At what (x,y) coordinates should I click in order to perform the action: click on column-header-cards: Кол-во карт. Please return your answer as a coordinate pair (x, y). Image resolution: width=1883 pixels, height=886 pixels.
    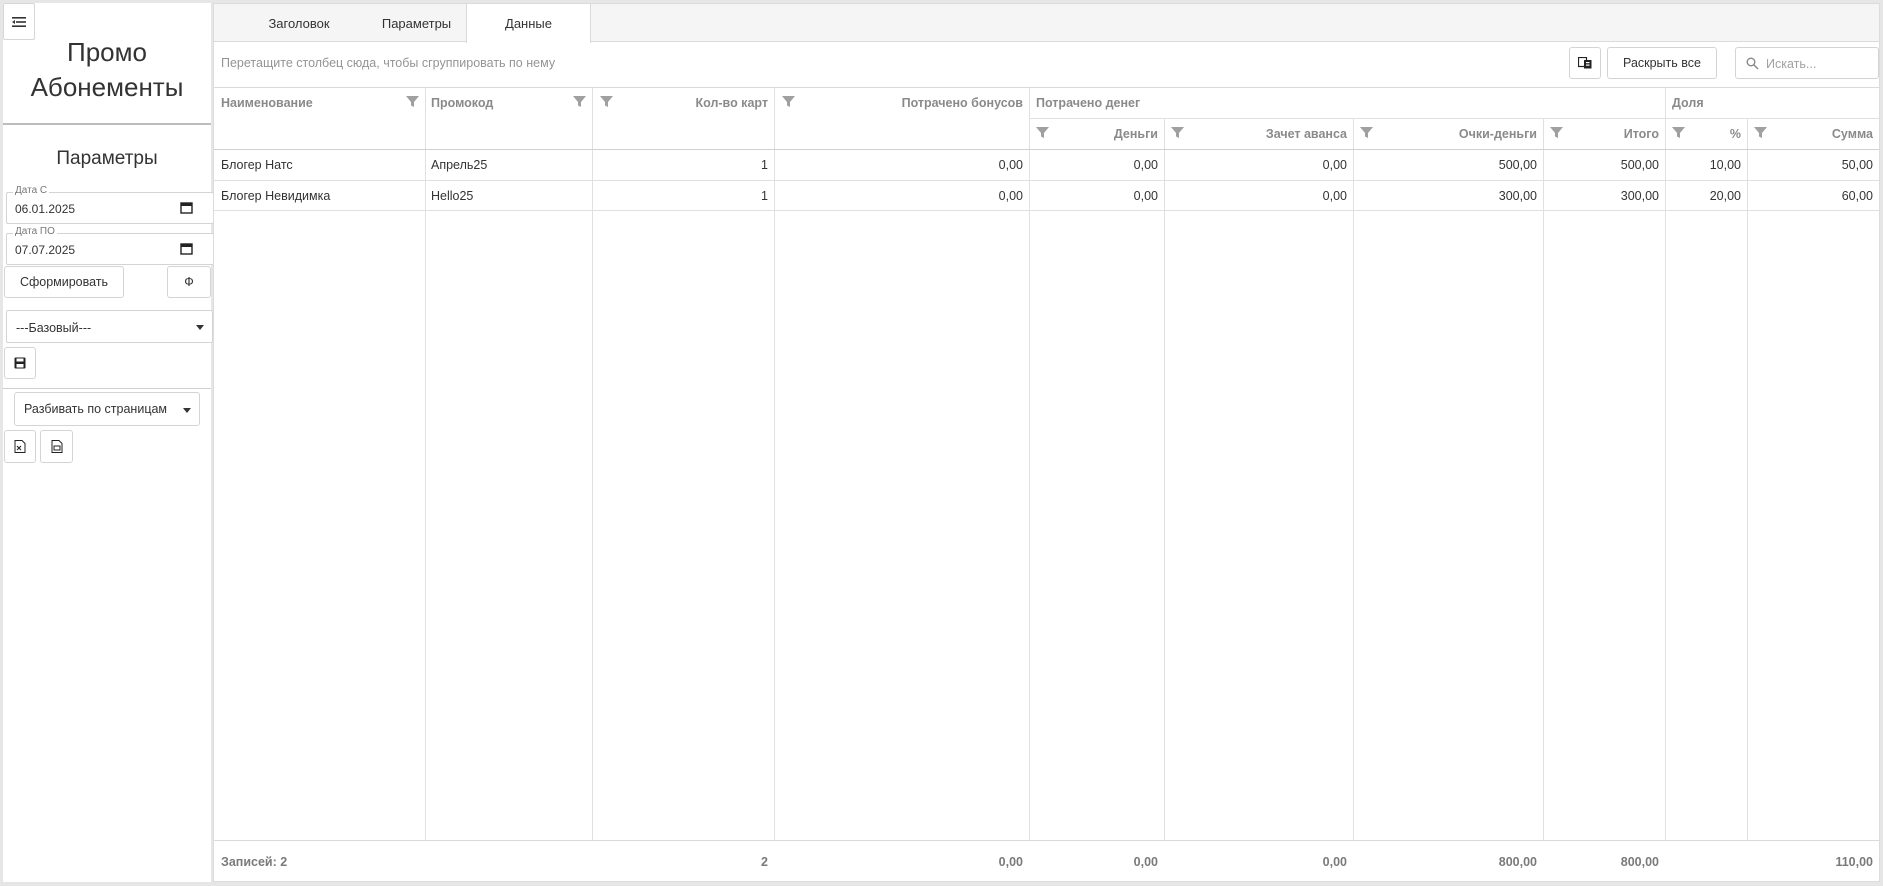
    Looking at the image, I should click on (701, 103).